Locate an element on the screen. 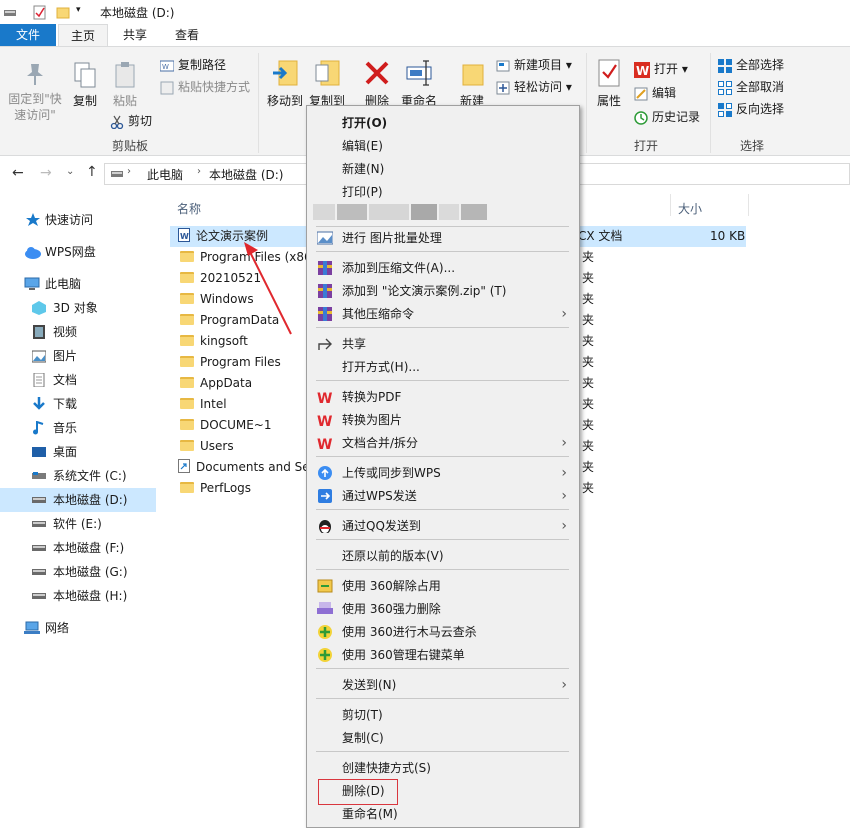 The width and height of the screenshot is (850, 828). menu-item-copy: 复制(C) is located at coordinates (443, 738).